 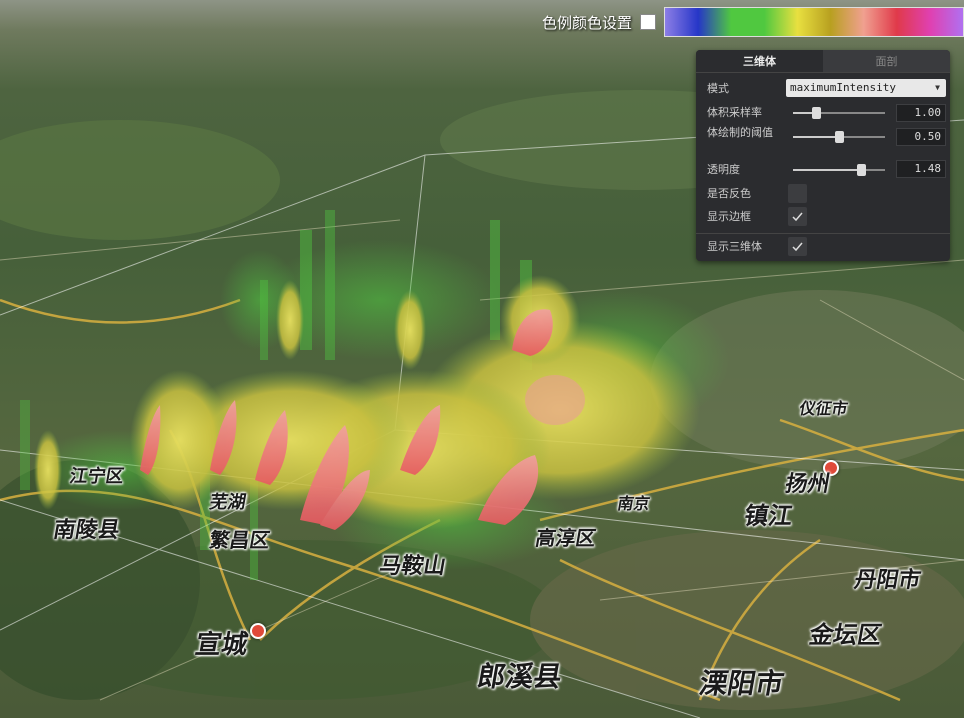 What do you see at coordinates (769, 516) in the screenshot?
I see `label-zhenjiang: 镇江` at bounding box center [769, 516].